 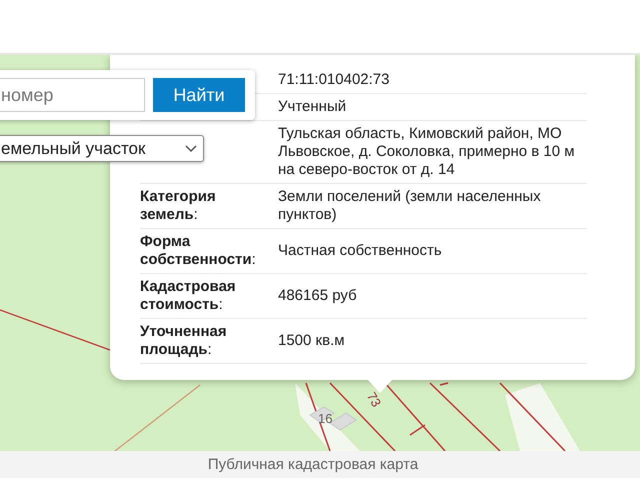 I want to click on field-label: Кадастровая стоимость:, so click(x=188, y=295).